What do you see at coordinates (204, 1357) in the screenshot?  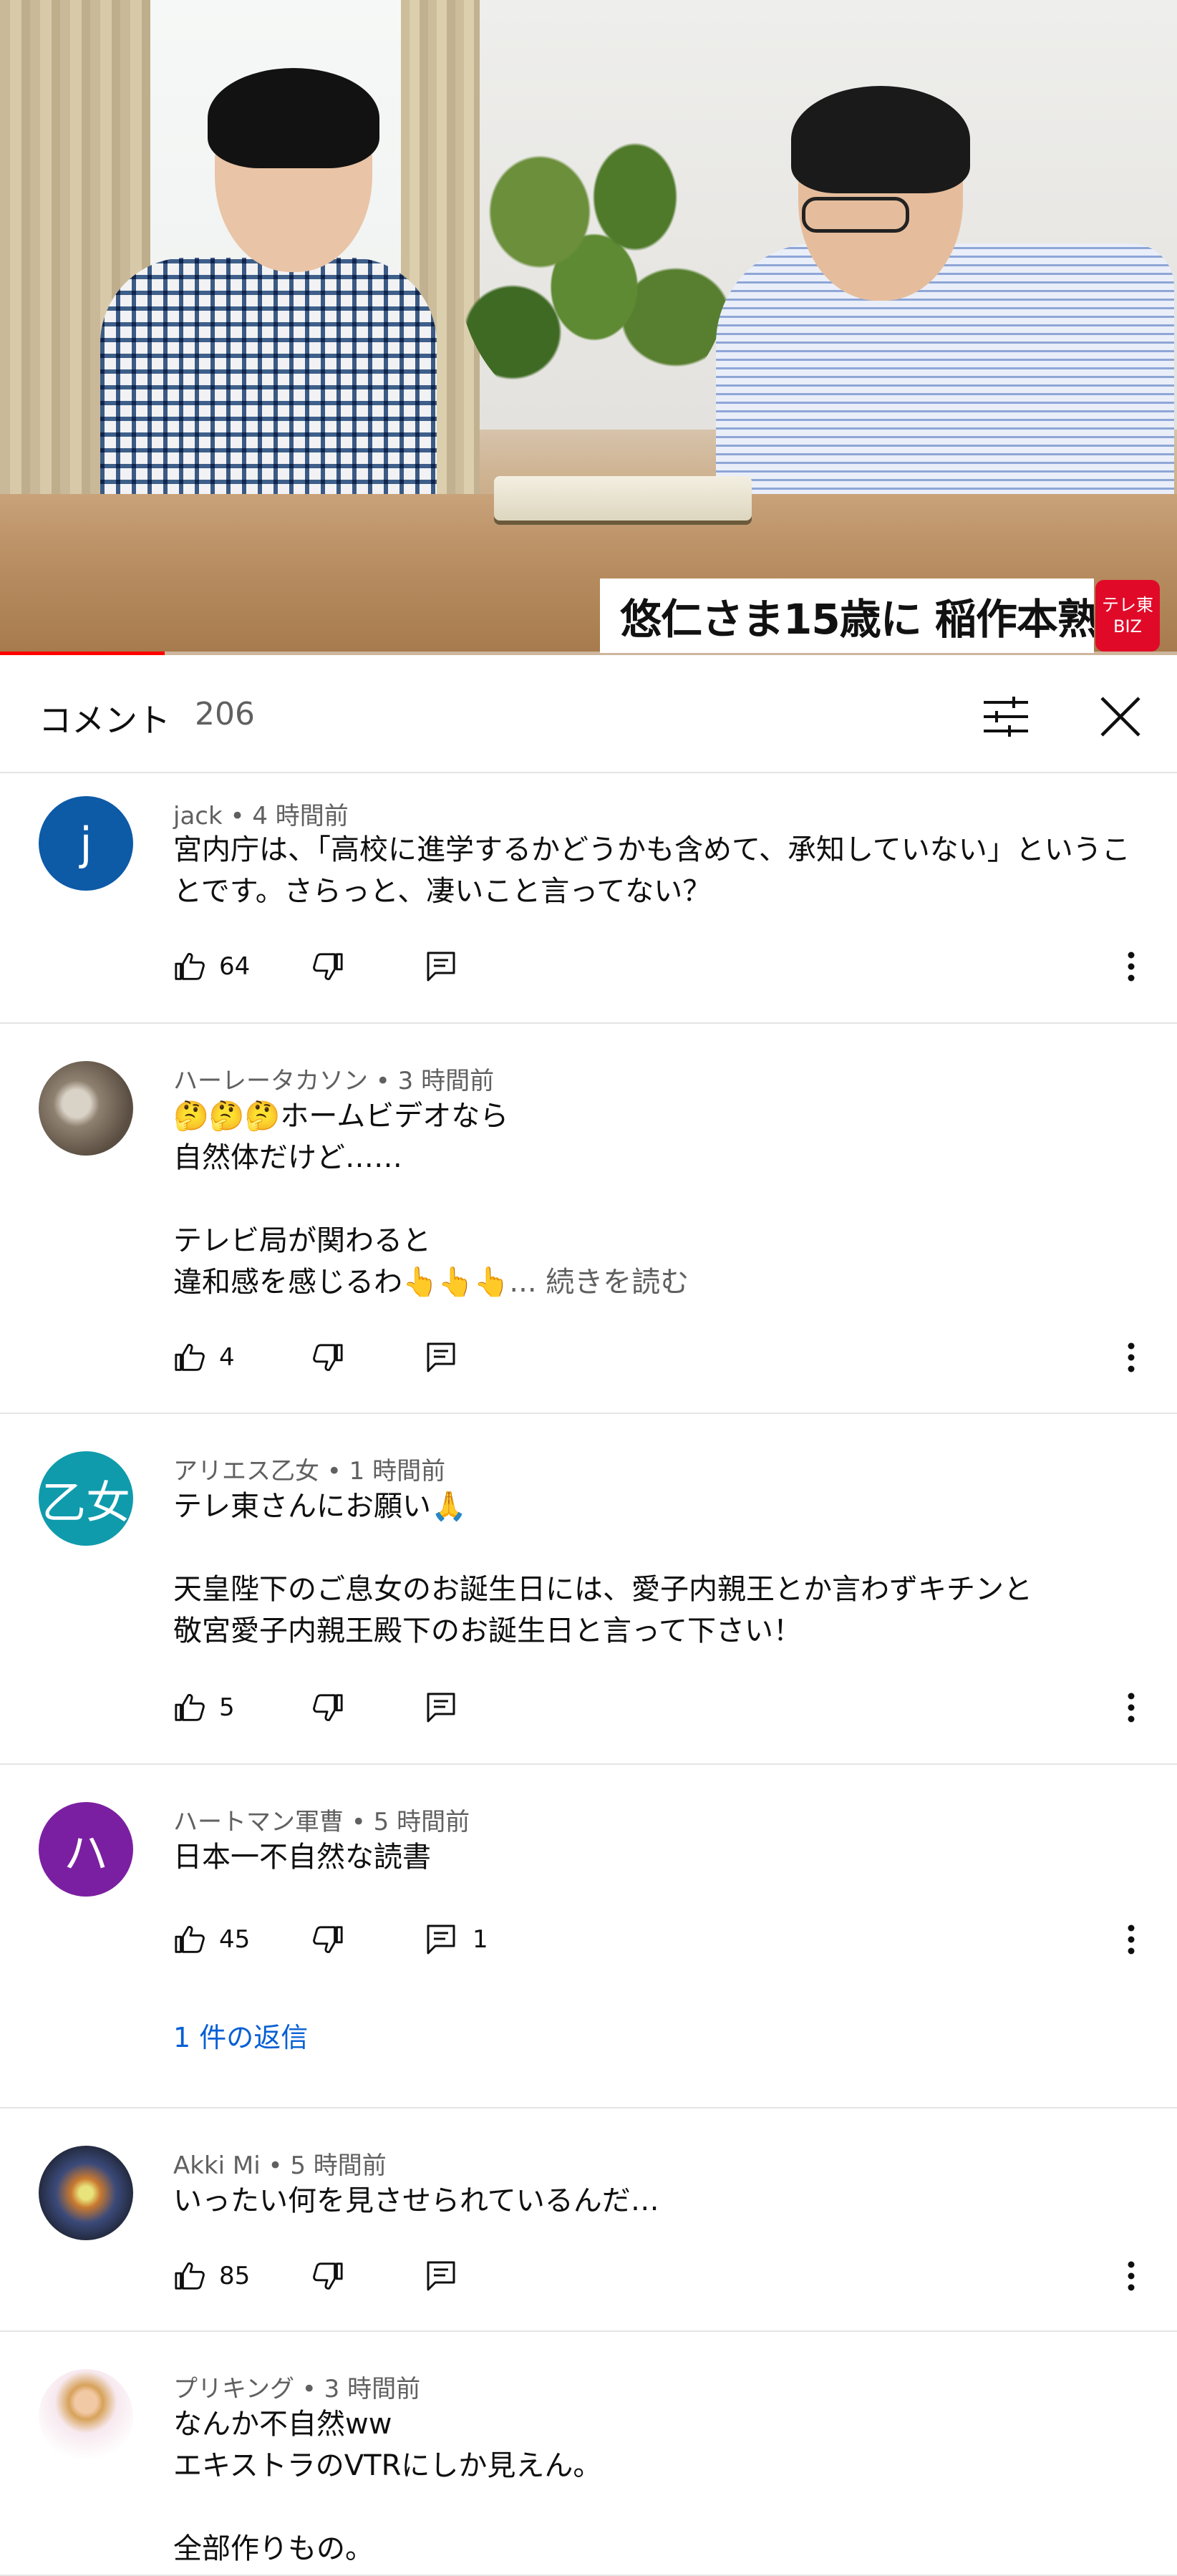 I see `like-button: 4` at bounding box center [204, 1357].